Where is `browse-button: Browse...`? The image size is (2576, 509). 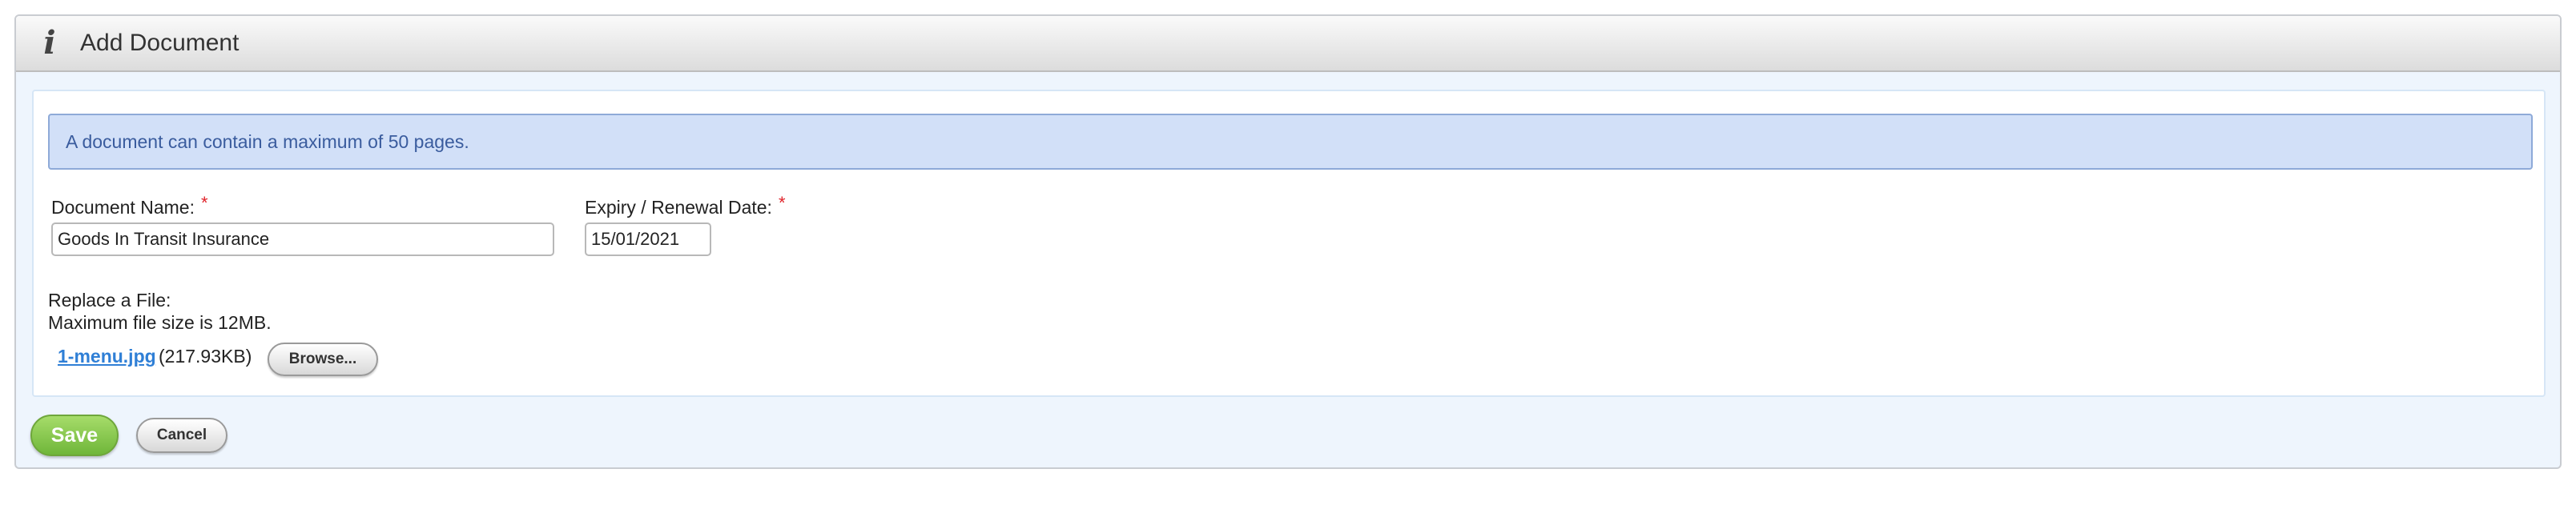 browse-button: Browse... is located at coordinates (323, 359).